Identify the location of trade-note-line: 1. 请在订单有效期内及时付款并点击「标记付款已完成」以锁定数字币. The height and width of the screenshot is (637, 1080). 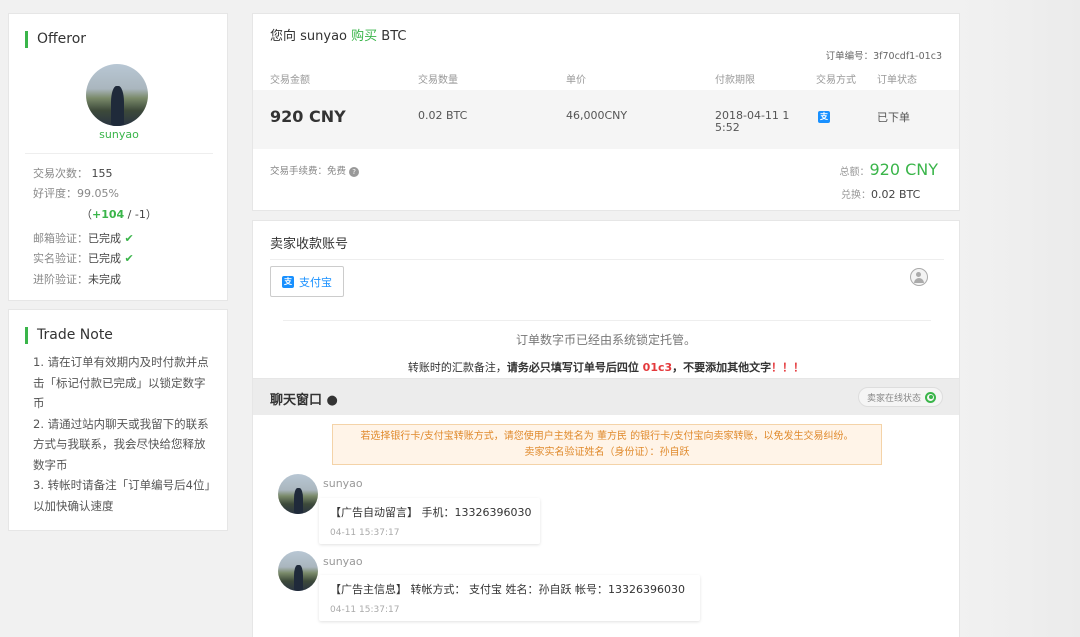
(121, 382).